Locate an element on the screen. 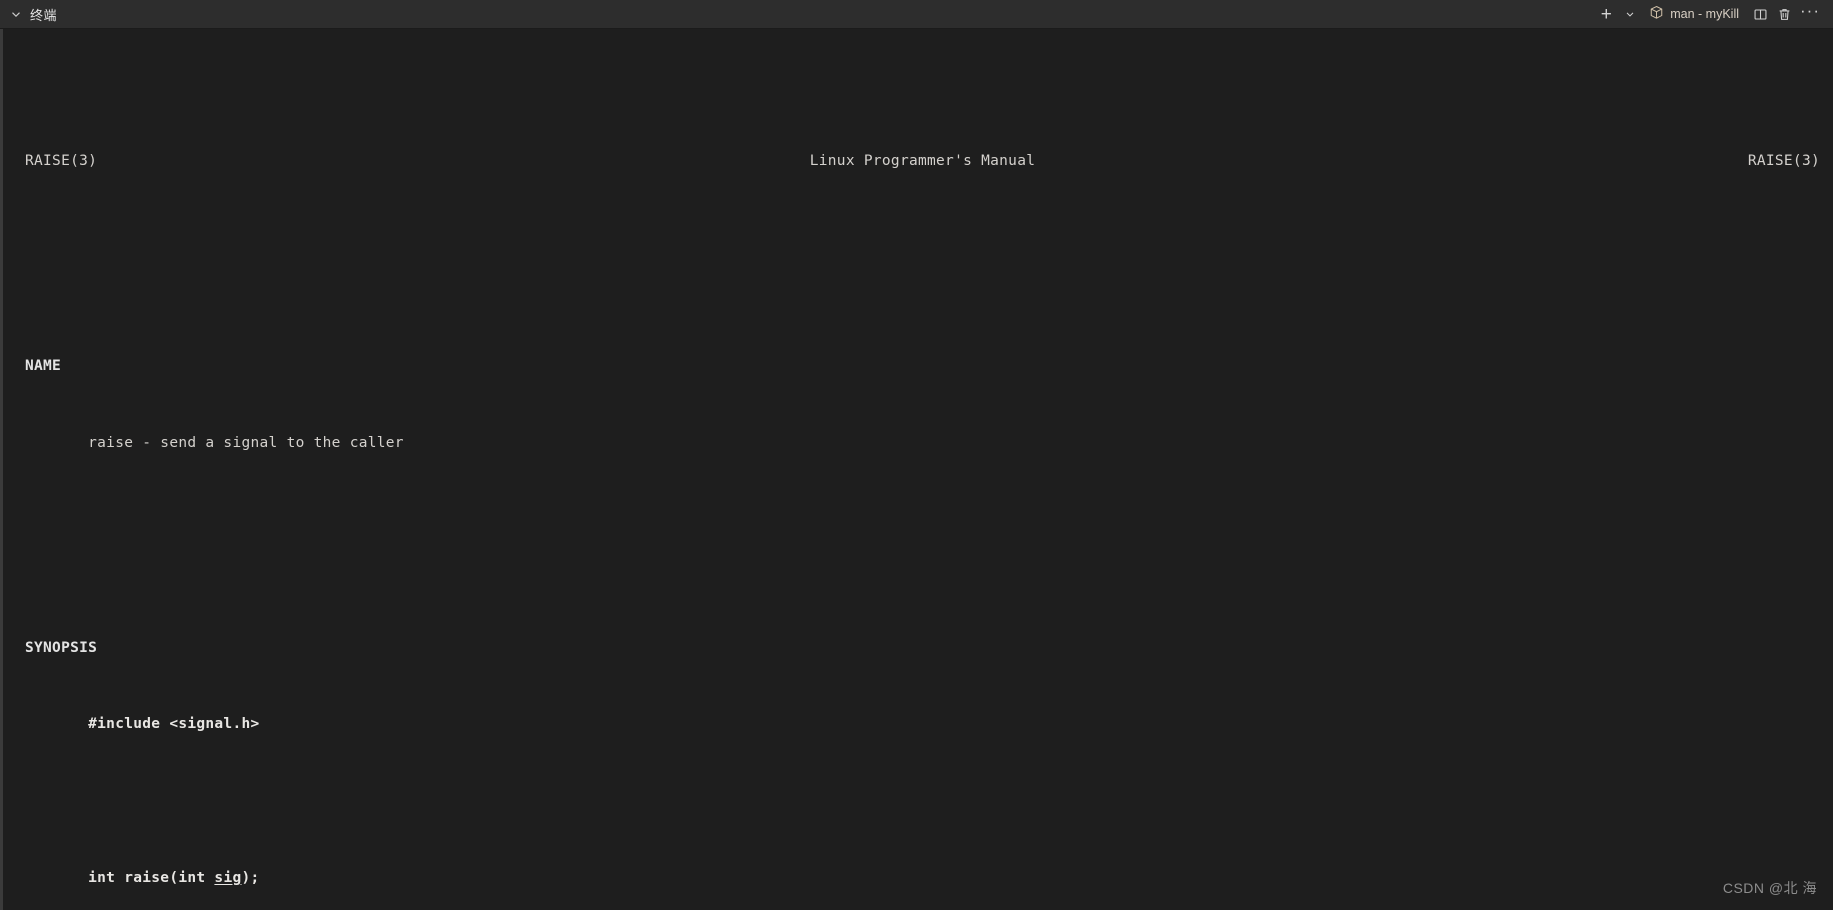 The width and height of the screenshot is (1833, 910). csdn-watermark: CSDN @北 海 is located at coordinates (1769, 888).